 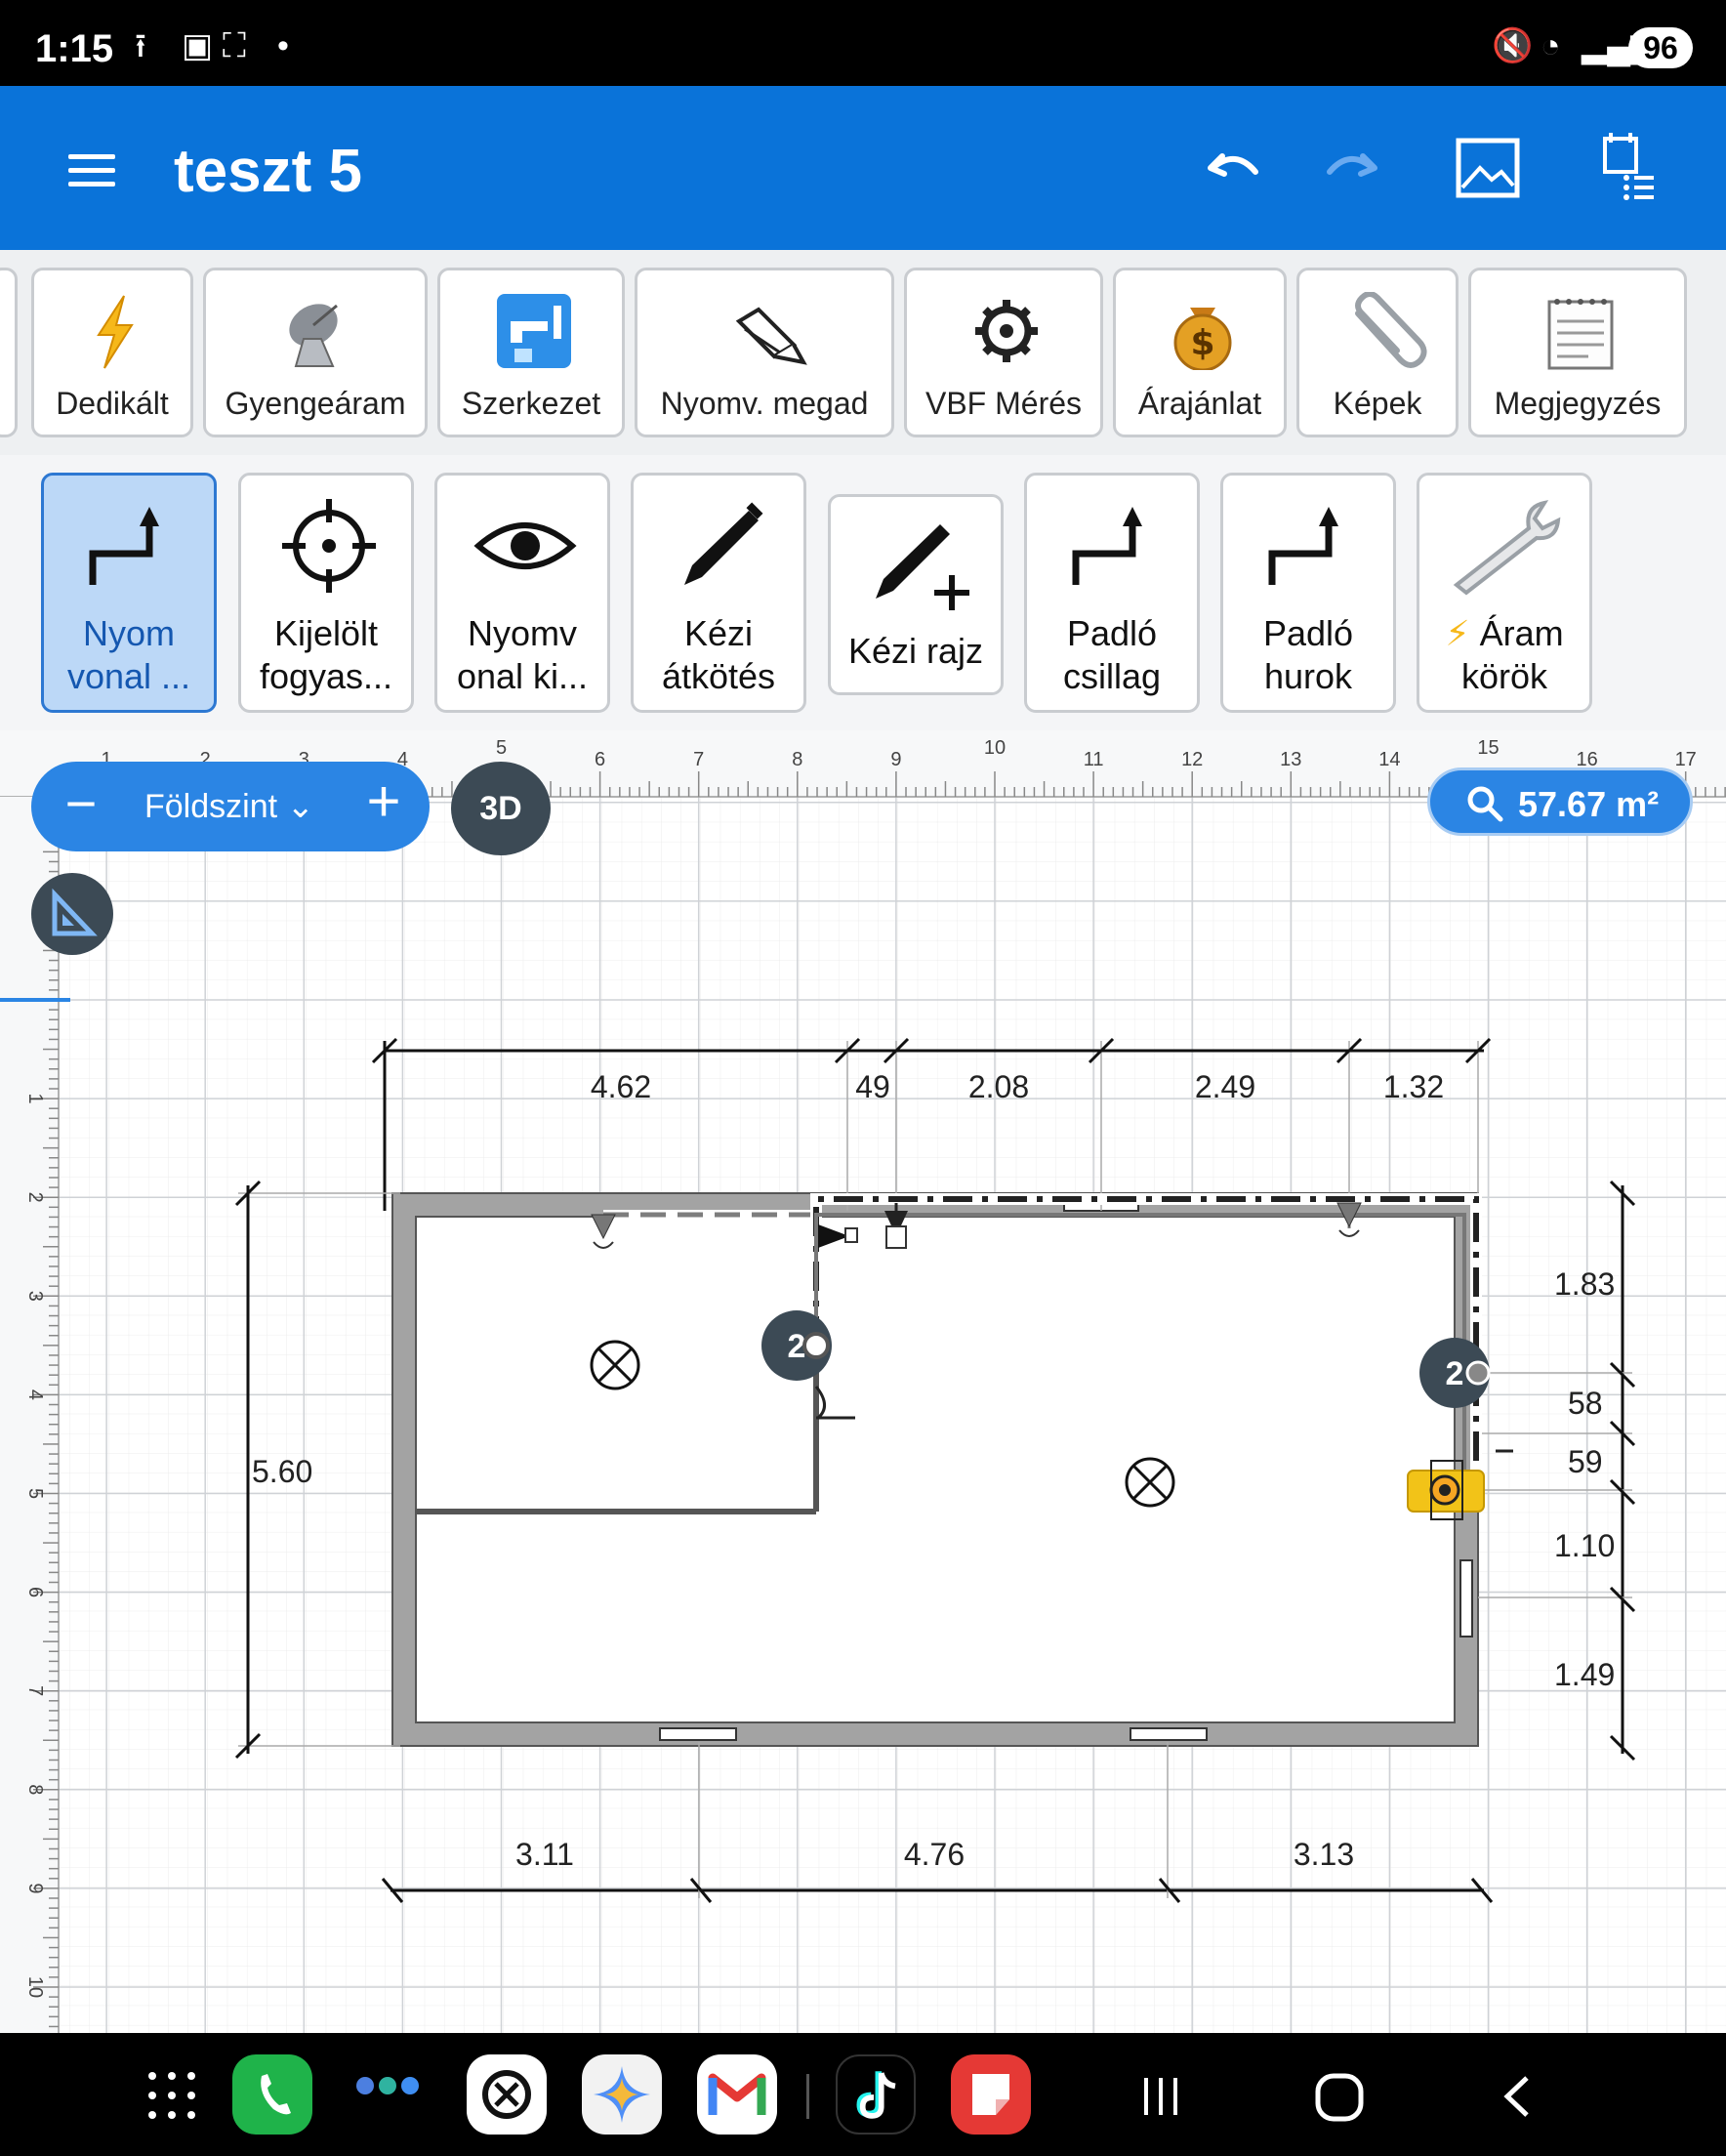 I want to click on money-bag-icon: $, so click(x=1202, y=339).